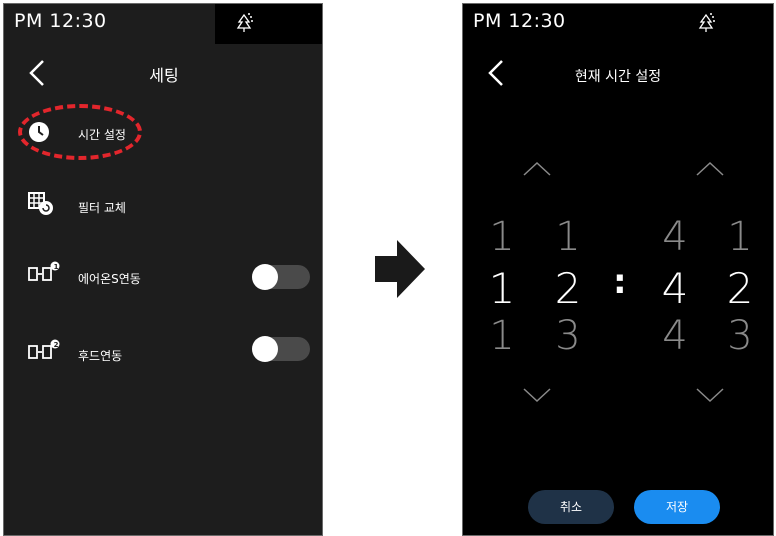  Describe the element at coordinates (102, 135) in the screenshot. I see `settings-item-label: 시간 설정` at that location.